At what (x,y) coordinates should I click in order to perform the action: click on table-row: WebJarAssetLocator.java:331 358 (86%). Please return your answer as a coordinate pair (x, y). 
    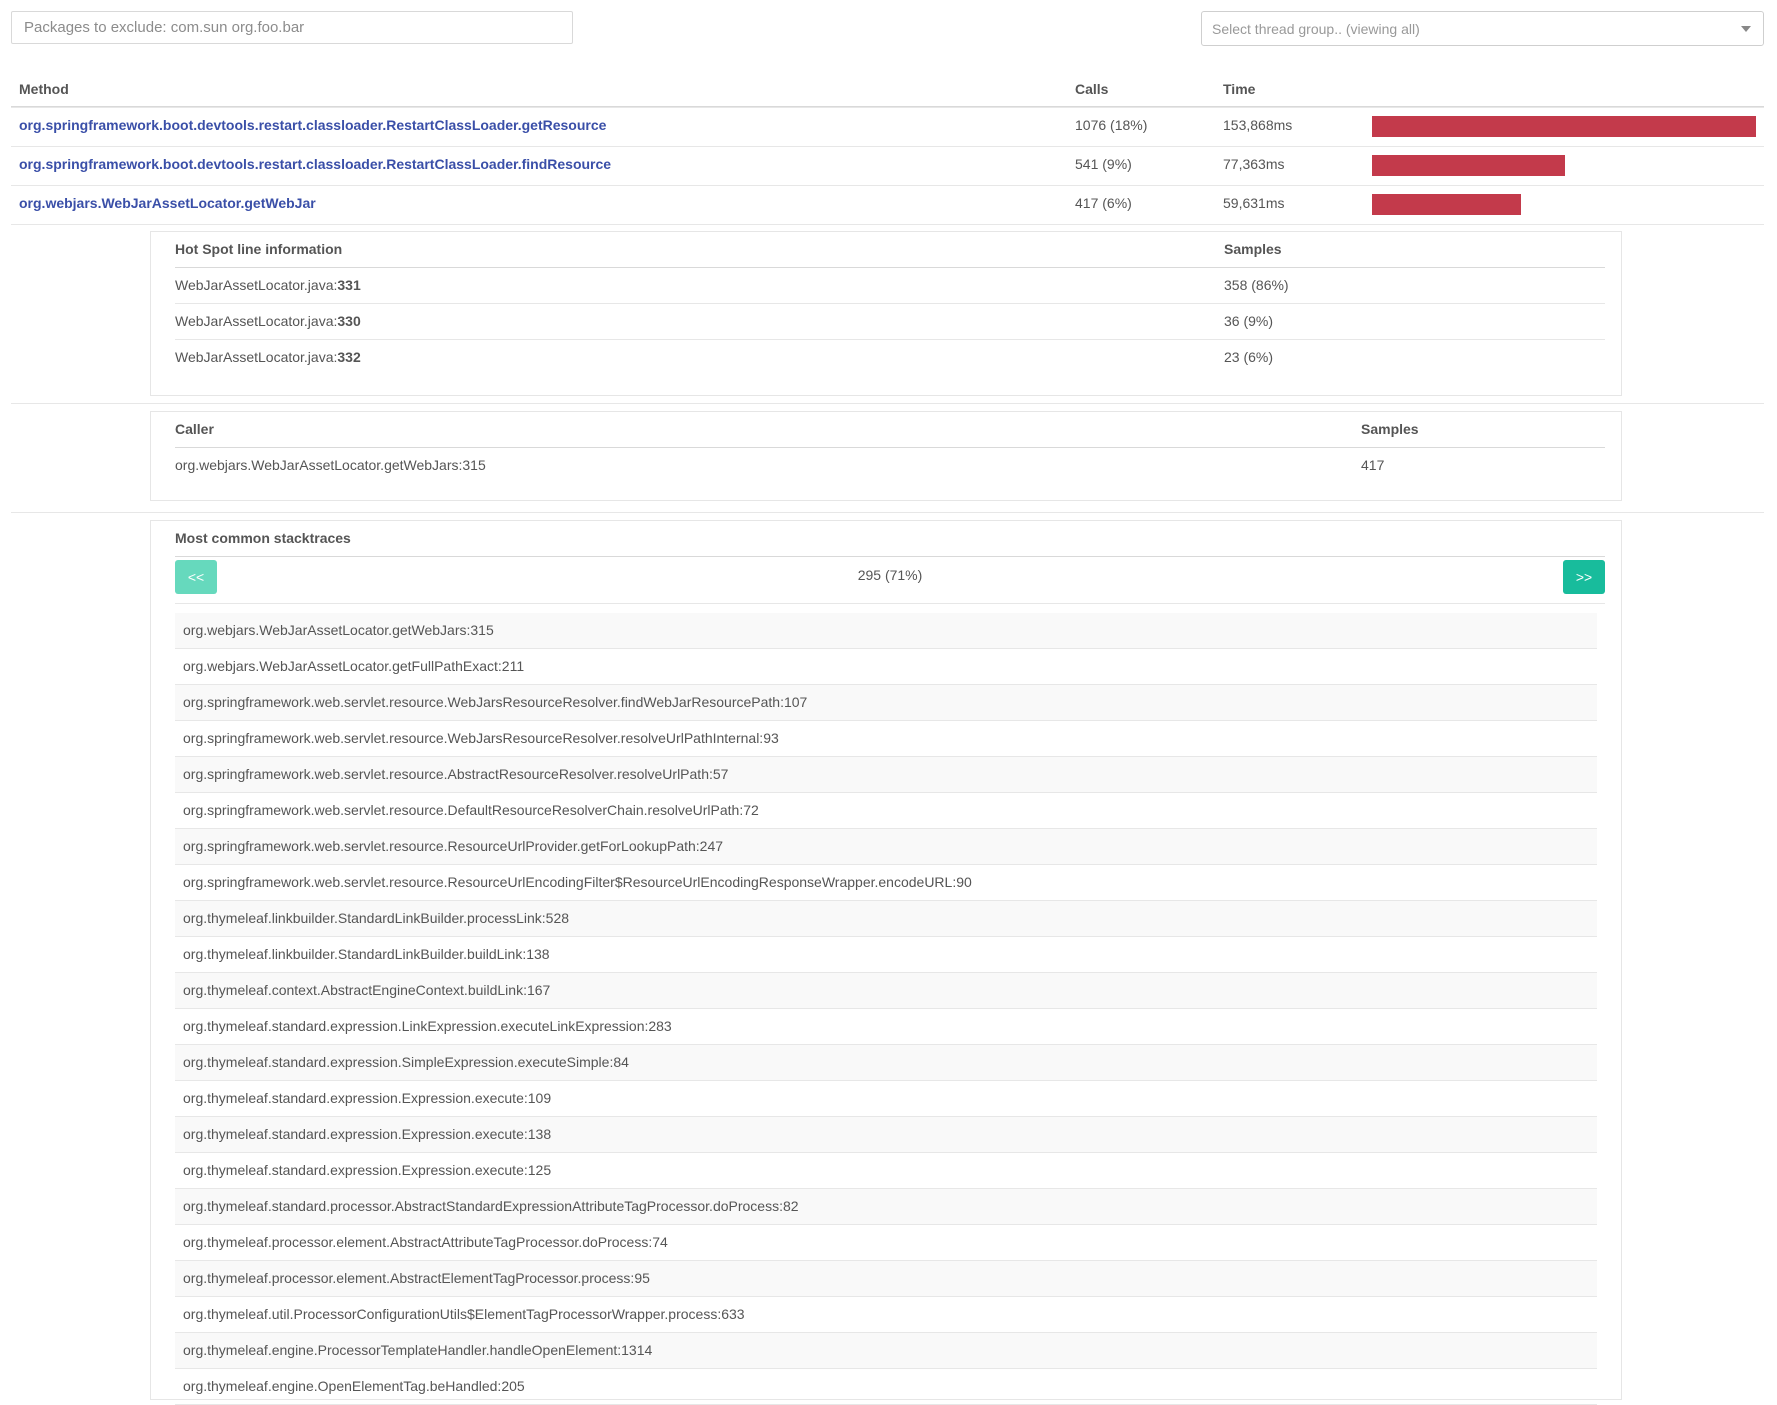
    Looking at the image, I should click on (890, 285).